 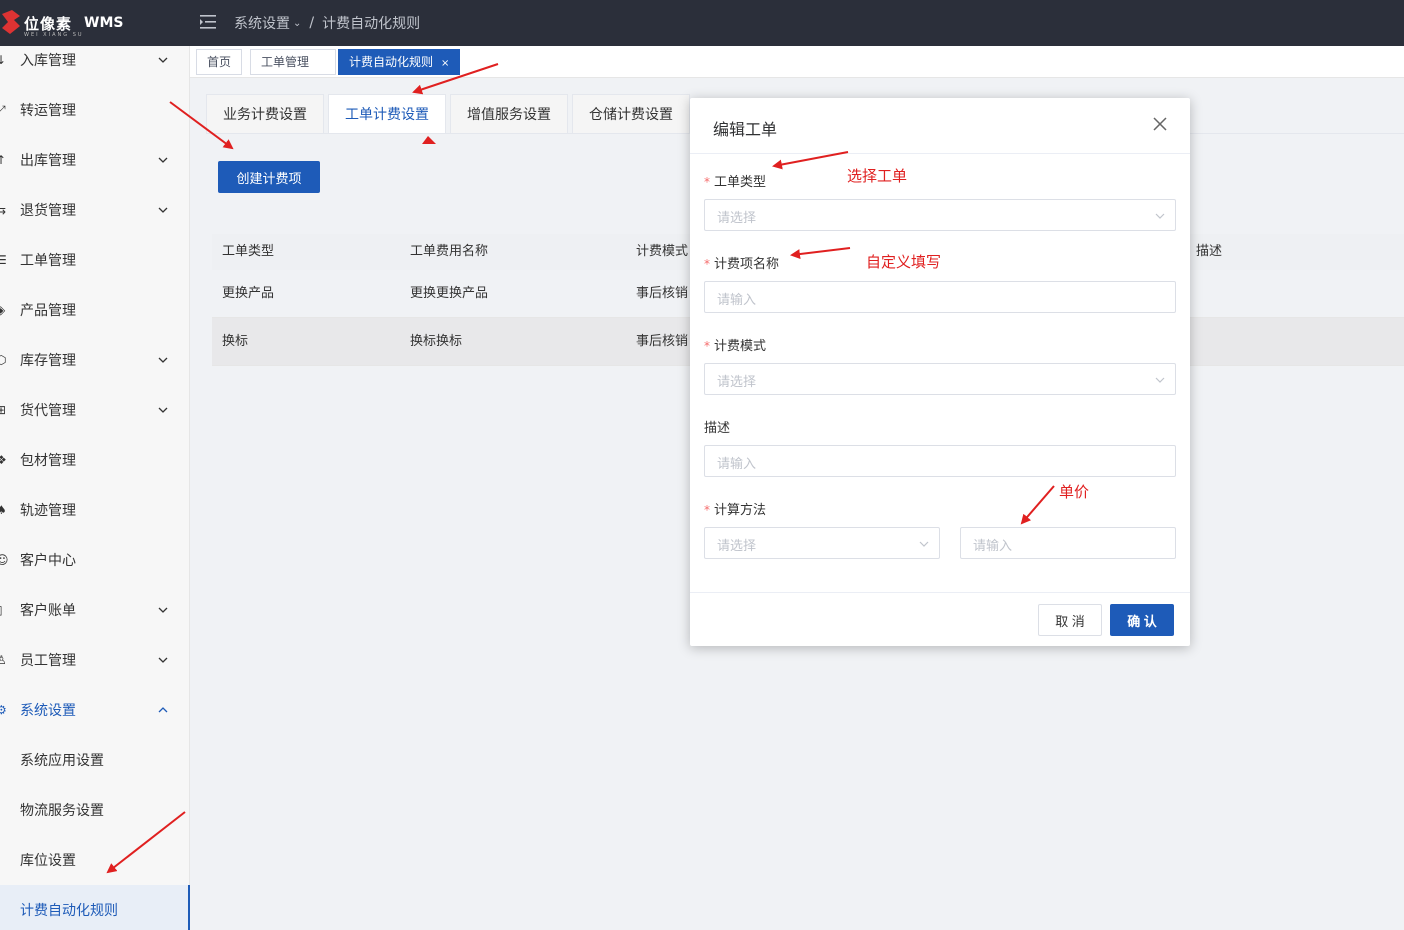 What do you see at coordinates (69, 911) in the screenshot?
I see `sidebar-item-label: 计费自动化规则` at bounding box center [69, 911].